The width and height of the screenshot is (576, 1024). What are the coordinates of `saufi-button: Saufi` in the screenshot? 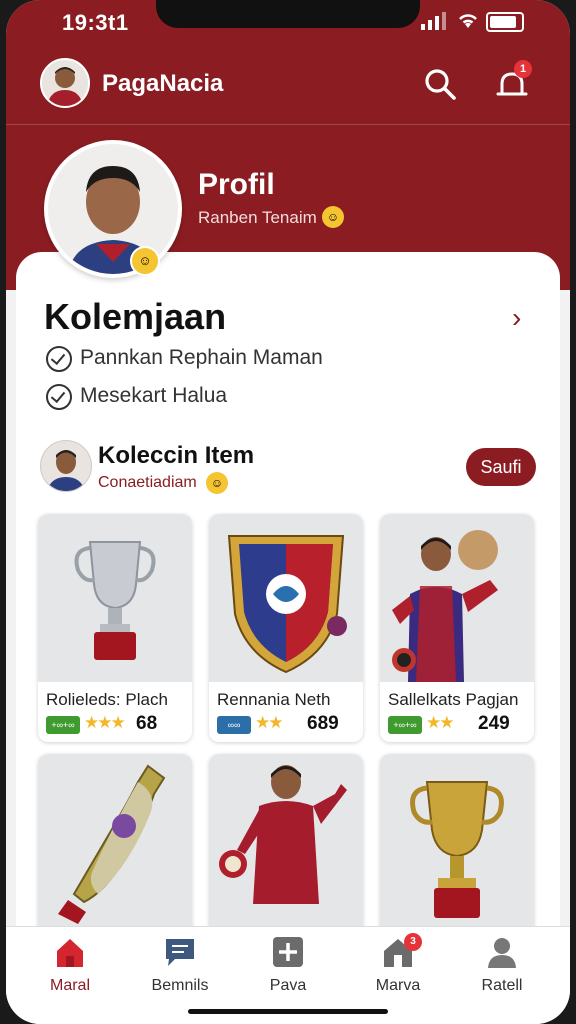 It's located at (501, 467).